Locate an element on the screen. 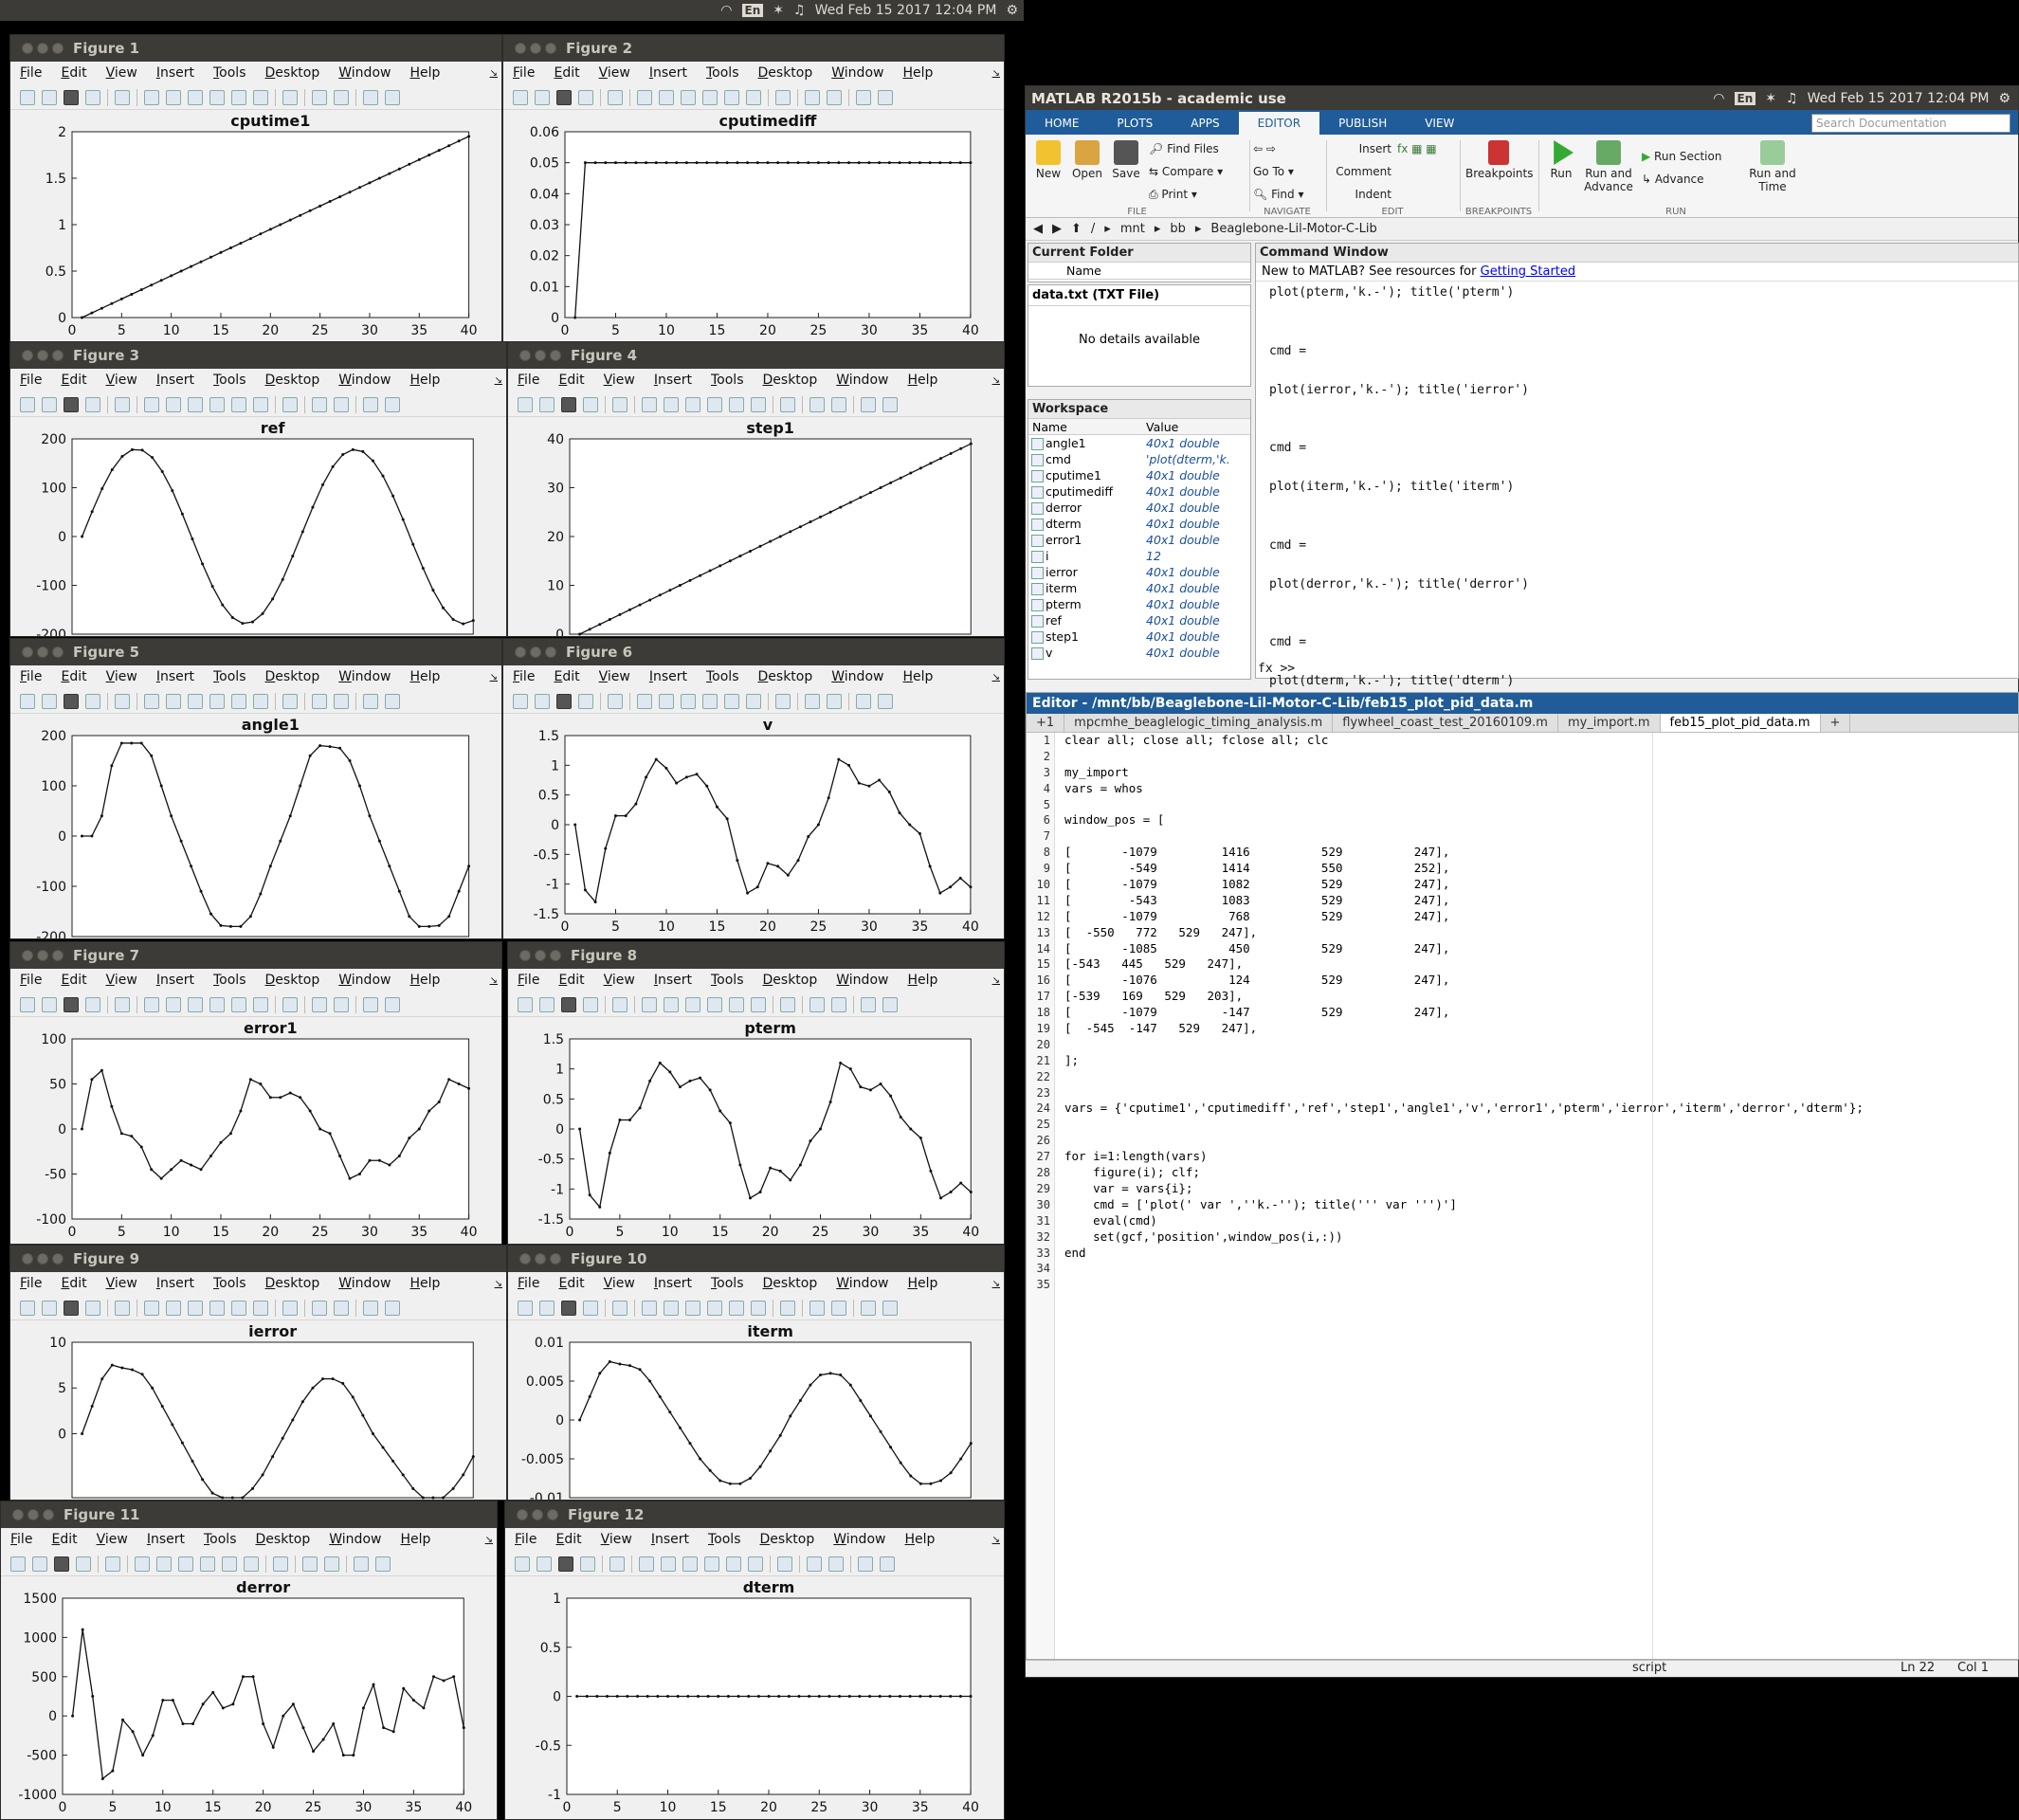 The width and height of the screenshot is (2019, 1820). menu-file: File is located at coordinates (31, 980).